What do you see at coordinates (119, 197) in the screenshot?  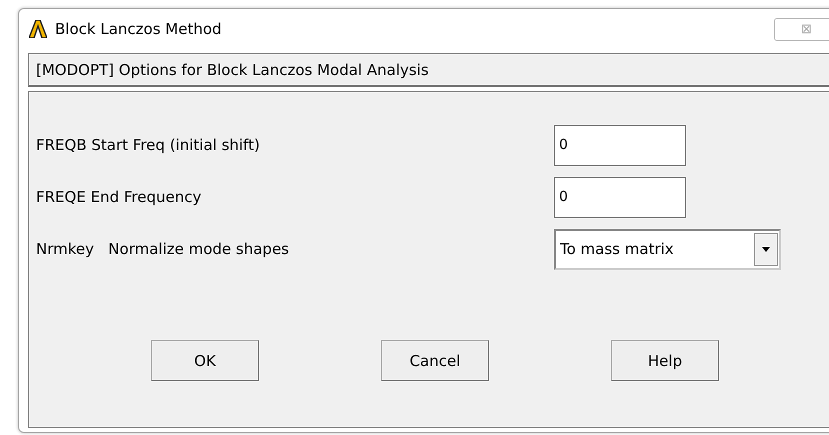 I see `field-label: FREQE End Frequency` at bounding box center [119, 197].